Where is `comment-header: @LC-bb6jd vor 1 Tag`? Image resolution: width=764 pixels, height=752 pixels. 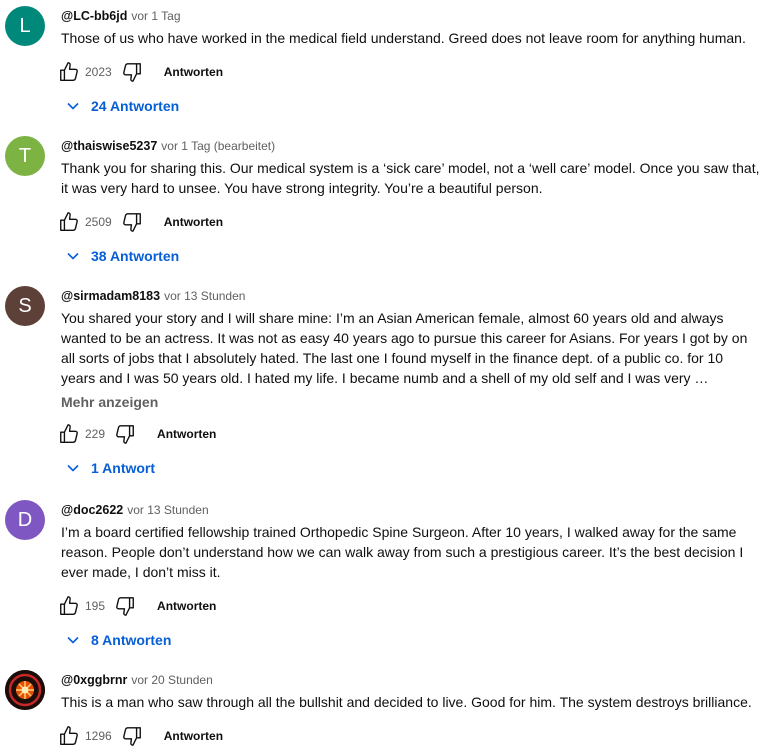 comment-header: @LC-bb6jd vor 1 Tag is located at coordinates (410, 16).